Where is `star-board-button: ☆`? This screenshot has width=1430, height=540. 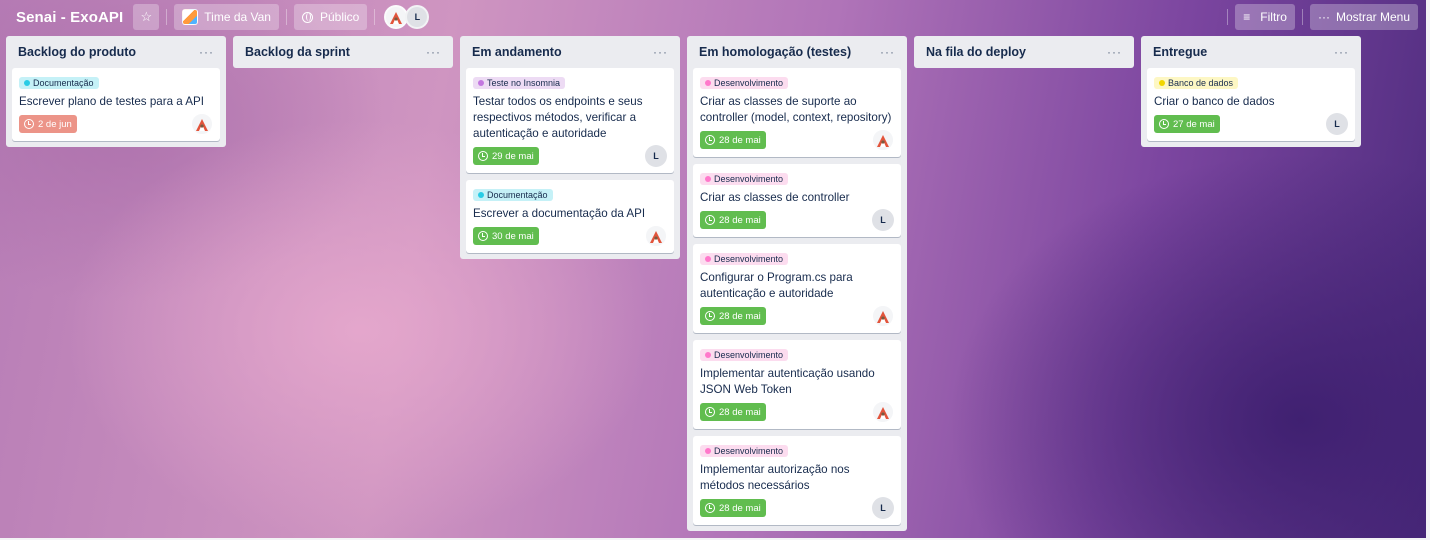 star-board-button: ☆ is located at coordinates (146, 17).